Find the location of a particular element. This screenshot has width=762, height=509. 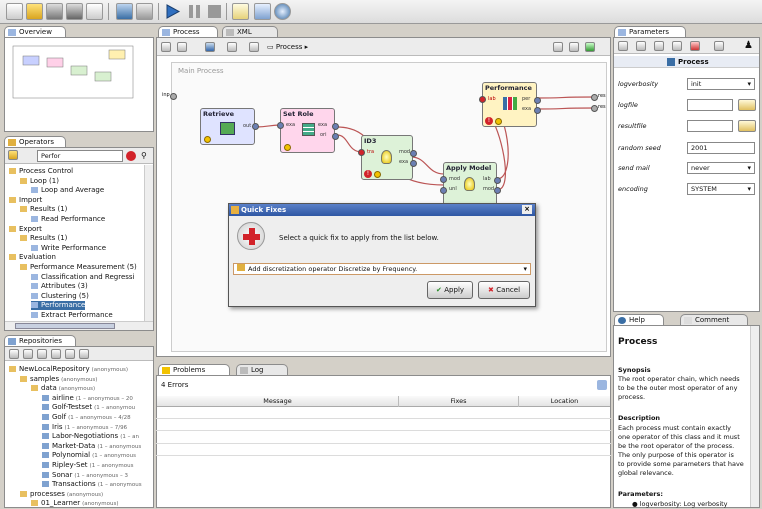

parameter-input: 2001 is located at coordinates (721, 148).